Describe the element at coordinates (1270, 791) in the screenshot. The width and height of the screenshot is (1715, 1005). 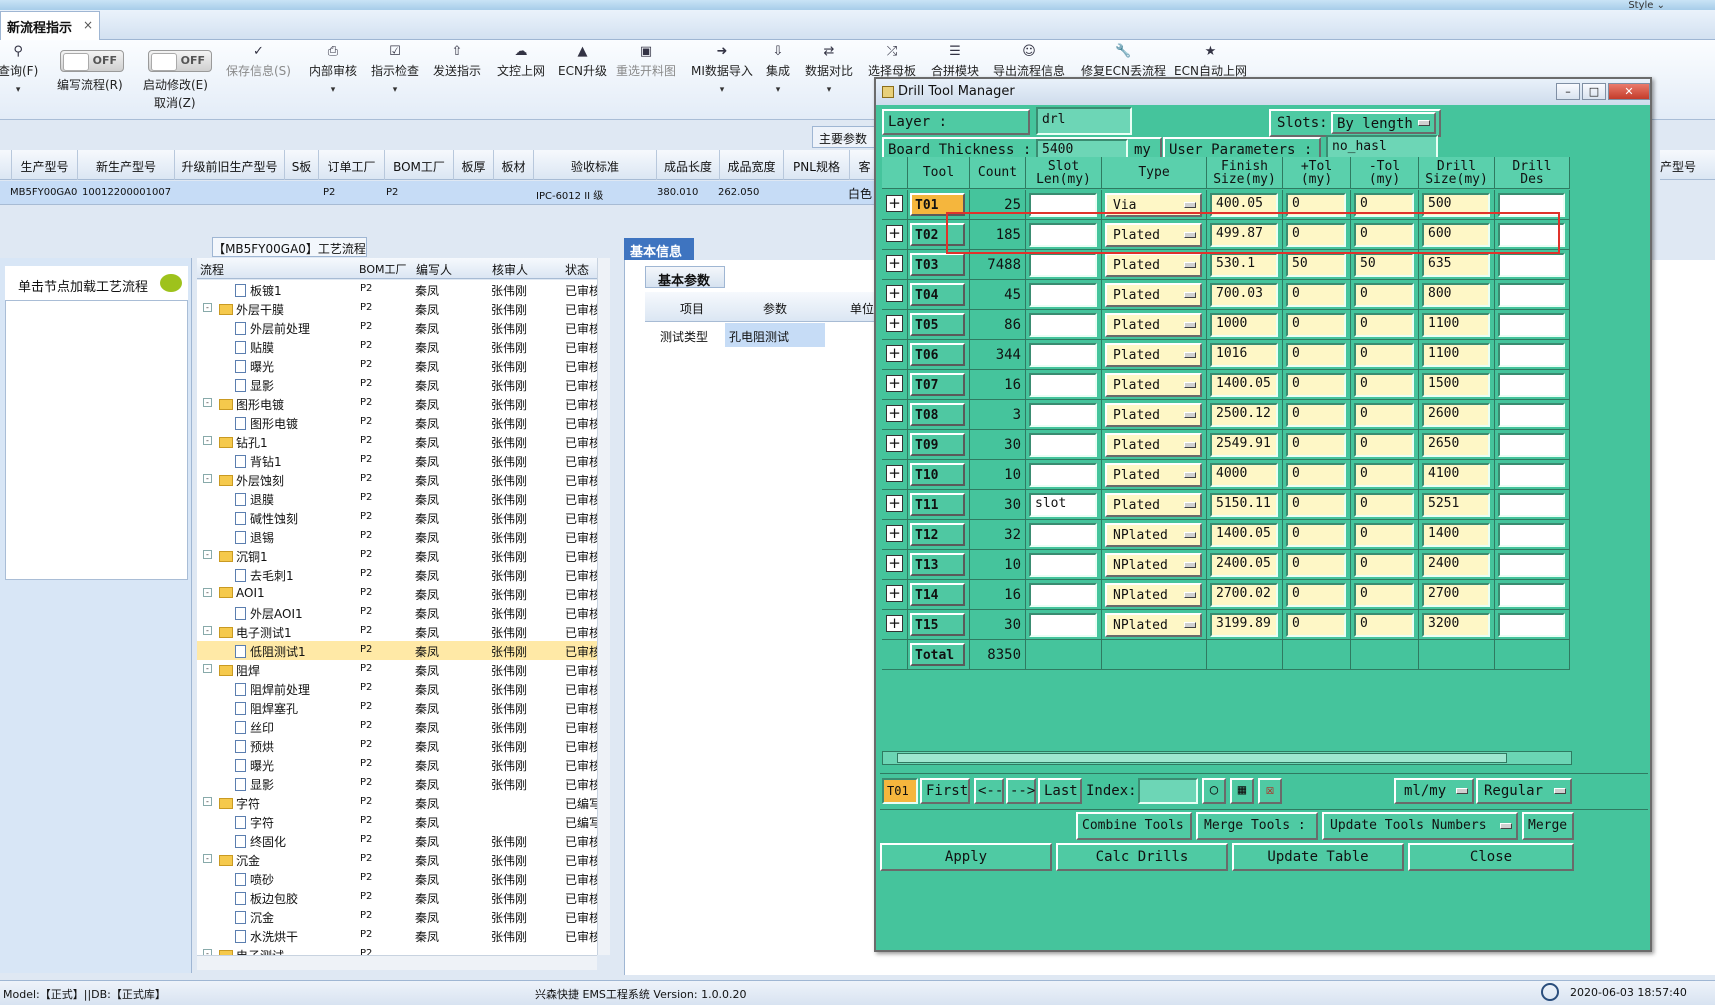
I see `delete-icon: ☒` at that location.